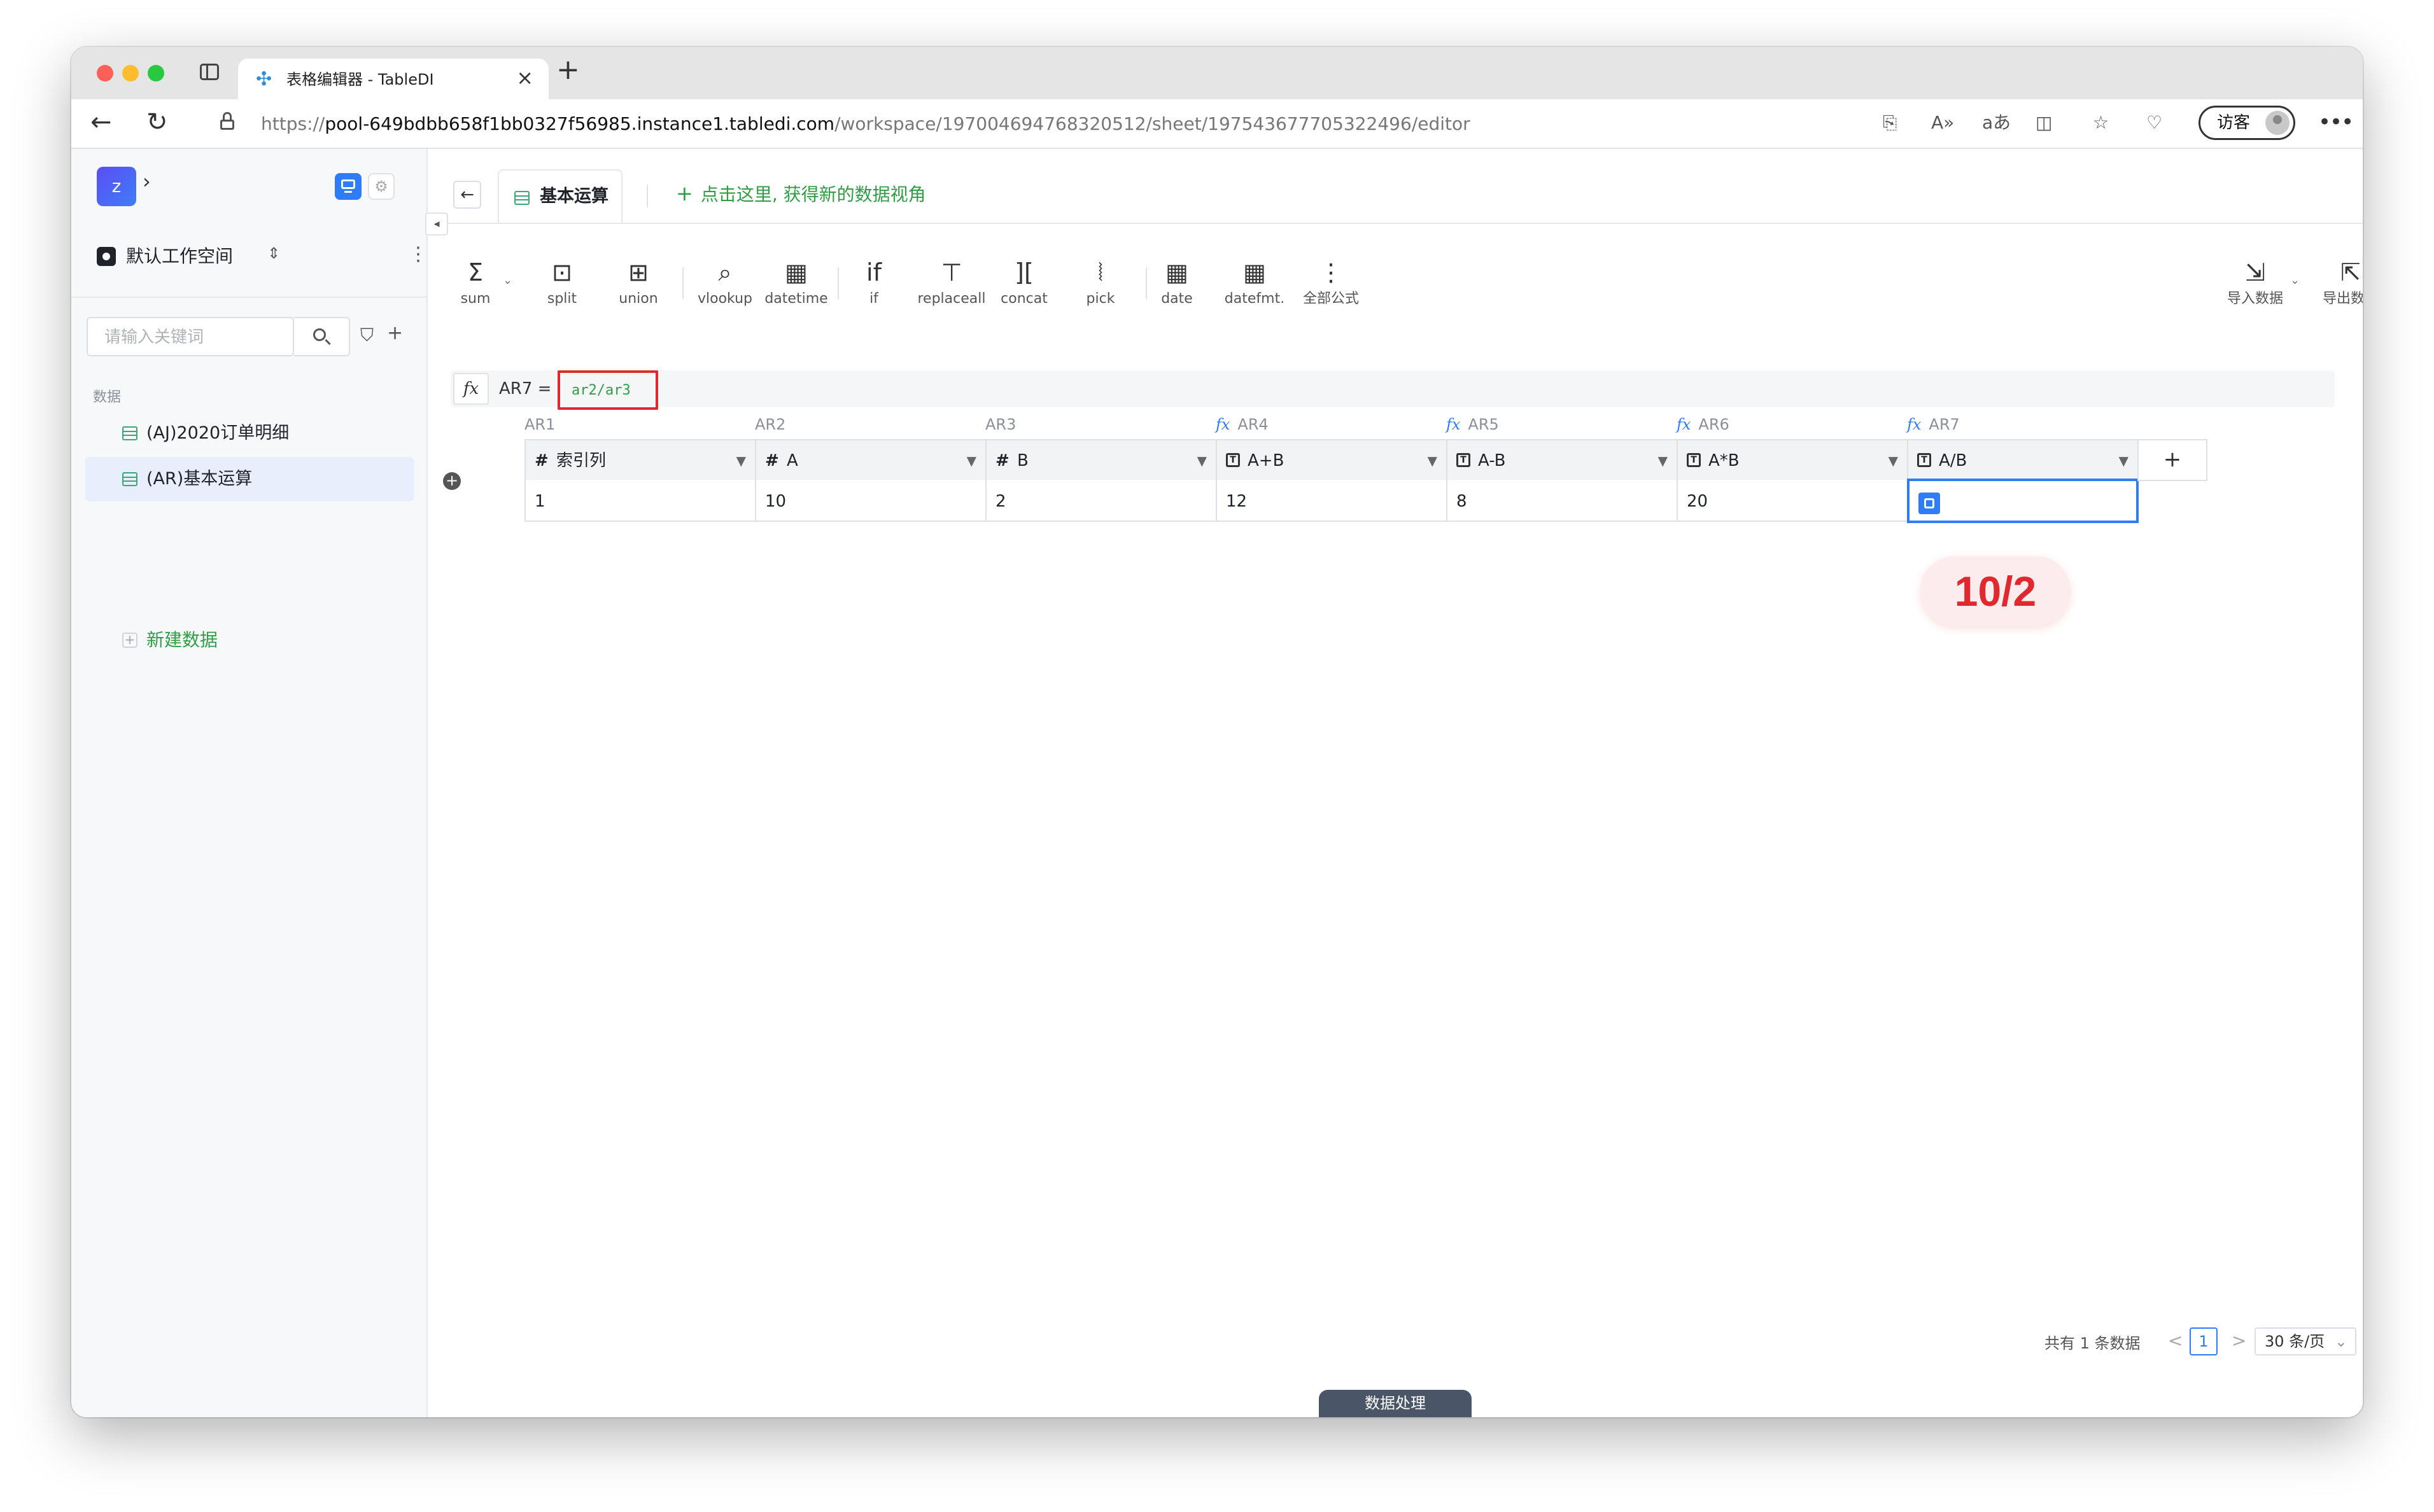 The image size is (2434, 1512). Describe the element at coordinates (1562, 501) in the screenshot. I see `table-cell: 8` at that location.